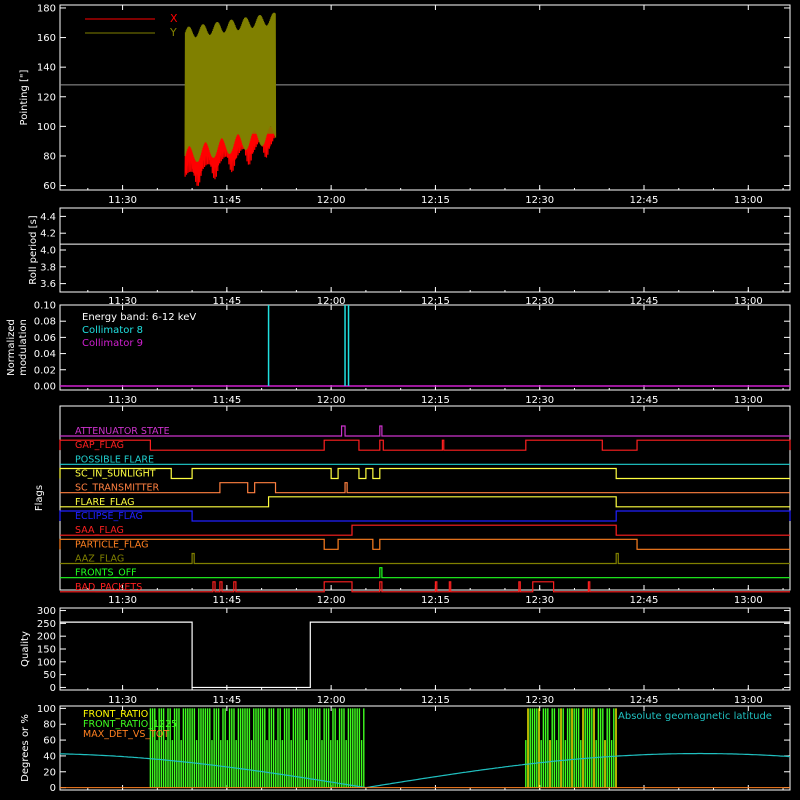 This screenshot has width=800, height=800. Describe the element at coordinates (425, 250) in the screenshot. I see `roll-frame` at that location.